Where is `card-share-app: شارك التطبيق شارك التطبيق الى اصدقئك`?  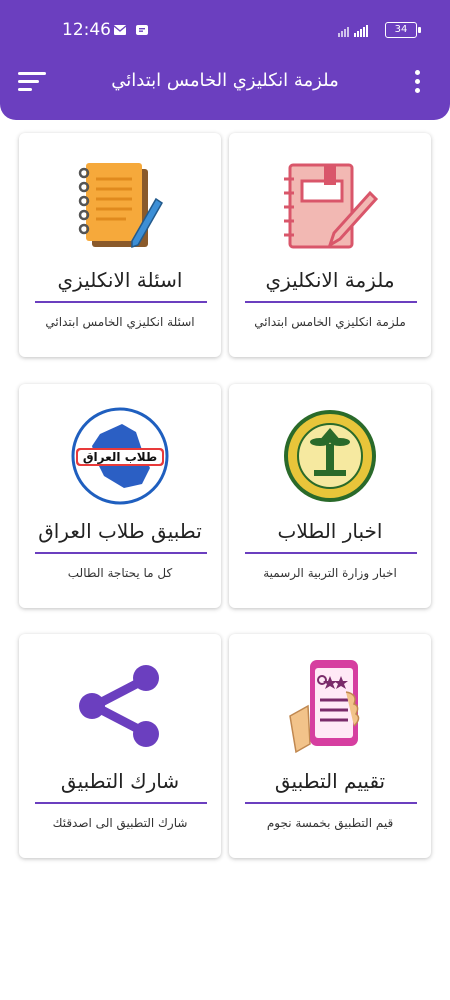 card-share-app: شارك التطبيق شارك التطبيق الى اصدقئك is located at coordinates (120, 746).